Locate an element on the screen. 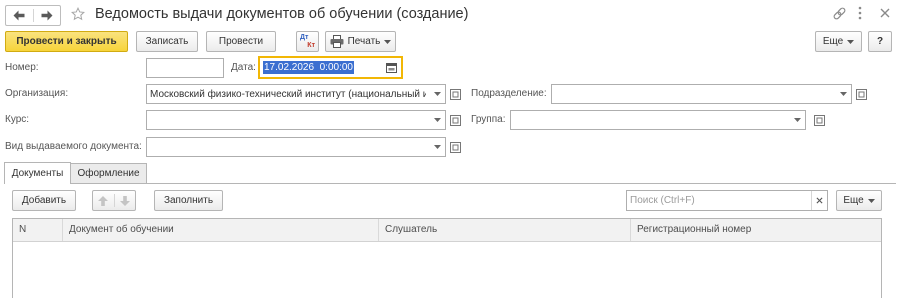 The width and height of the screenshot is (900, 298). dt-kt-icon: Дт Кт is located at coordinates (307, 41).